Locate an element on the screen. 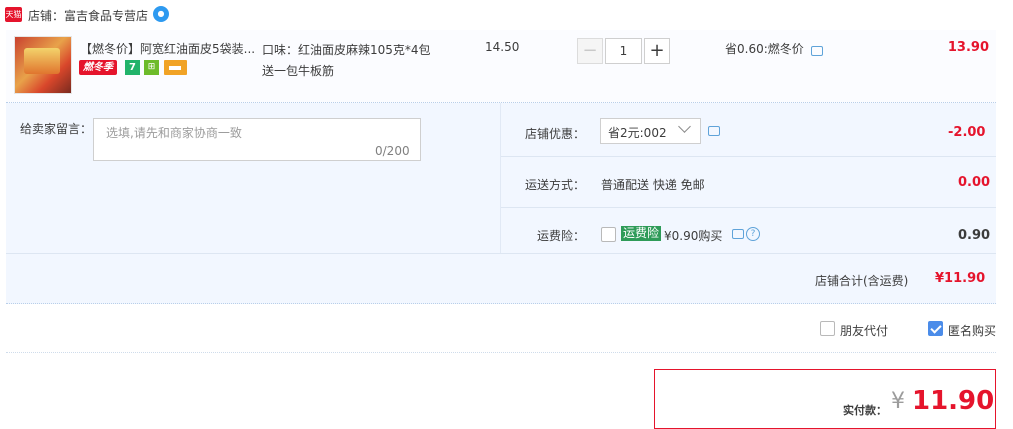  promo-season-tag: 燃冬季 is located at coordinates (98, 67).